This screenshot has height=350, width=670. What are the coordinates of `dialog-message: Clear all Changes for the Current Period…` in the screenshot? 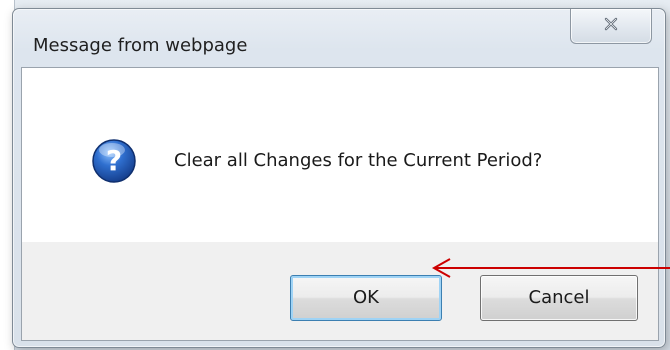 It's located at (358, 160).